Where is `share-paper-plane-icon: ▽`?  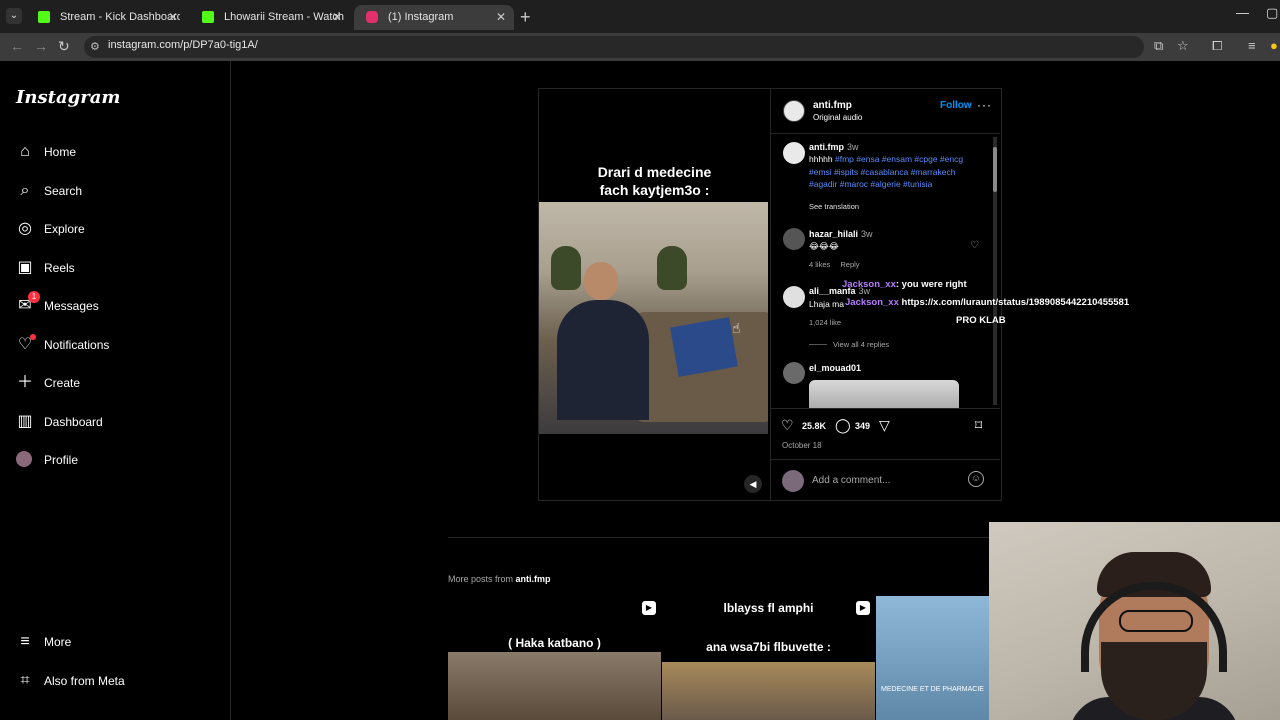 share-paper-plane-icon: ▽ is located at coordinates (884, 425).